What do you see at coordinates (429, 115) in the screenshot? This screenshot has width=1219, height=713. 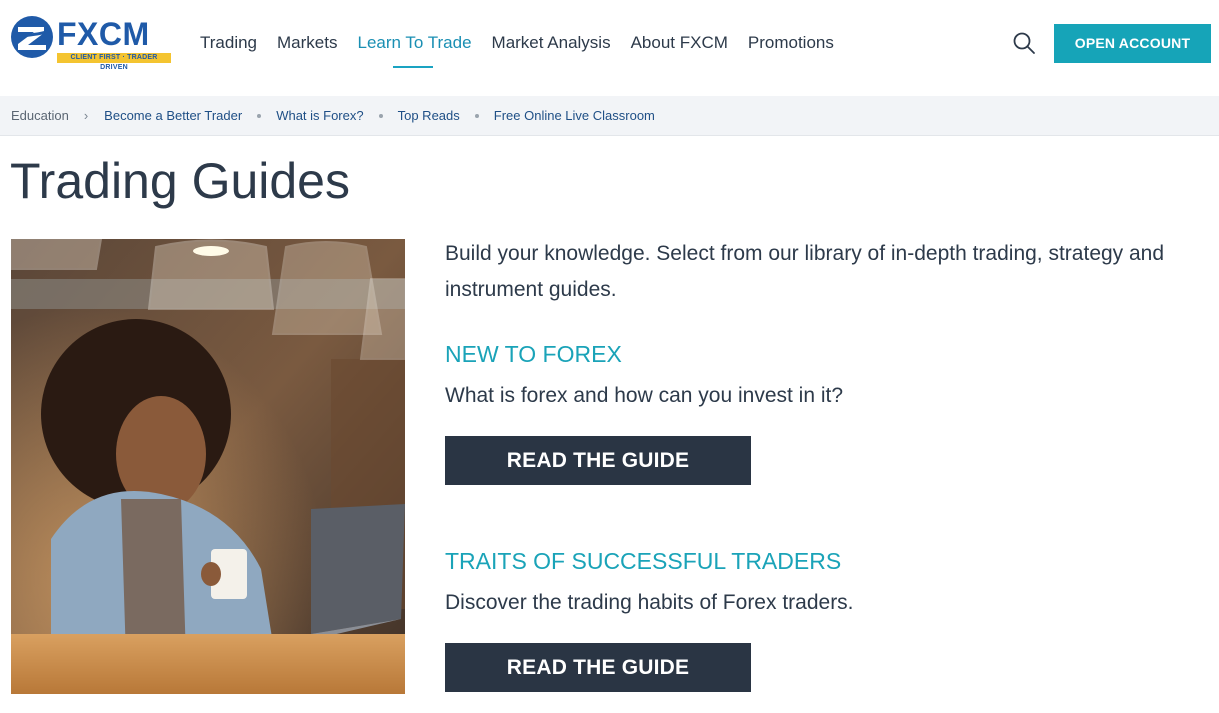 I see `breadcrumb-link-top-reads: Top Reads` at bounding box center [429, 115].